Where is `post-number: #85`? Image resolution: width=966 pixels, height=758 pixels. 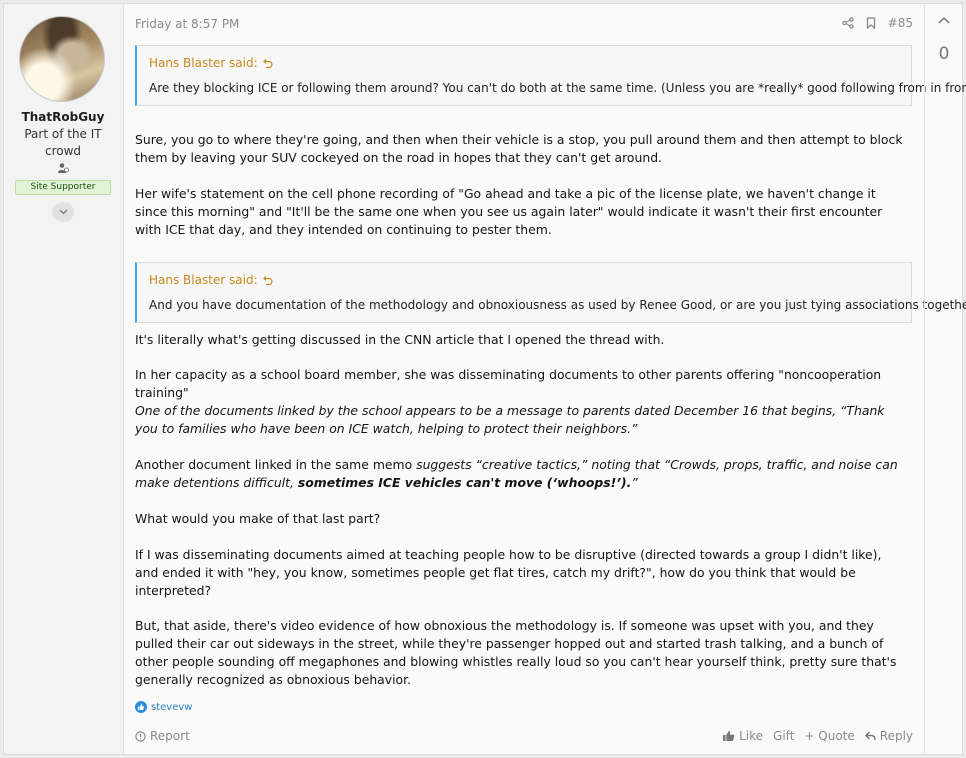 post-number: #85 is located at coordinates (900, 23).